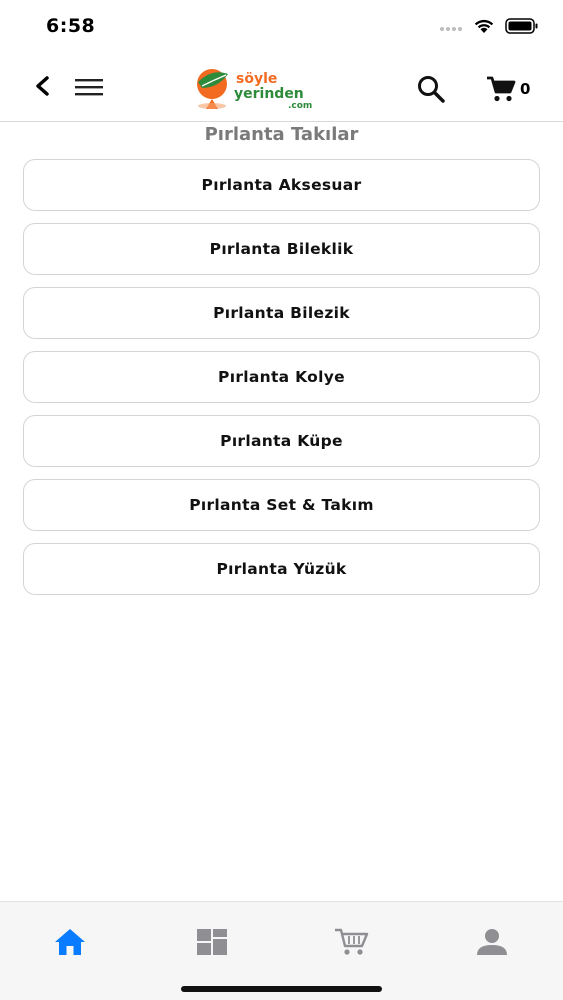 The image size is (563, 1000). I want to click on category-item-kupe: Pırlanta Küpe, so click(281, 441).